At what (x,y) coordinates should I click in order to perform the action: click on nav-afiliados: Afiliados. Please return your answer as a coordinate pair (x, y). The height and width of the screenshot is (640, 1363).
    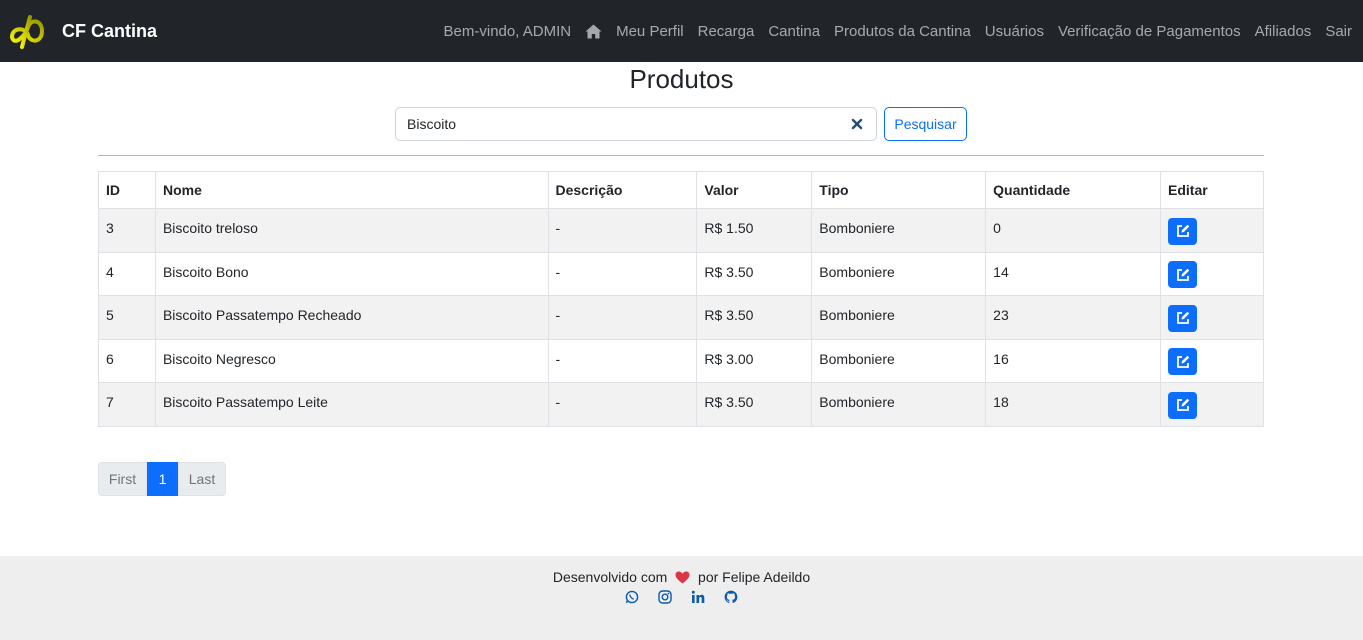
    Looking at the image, I should click on (1283, 31).